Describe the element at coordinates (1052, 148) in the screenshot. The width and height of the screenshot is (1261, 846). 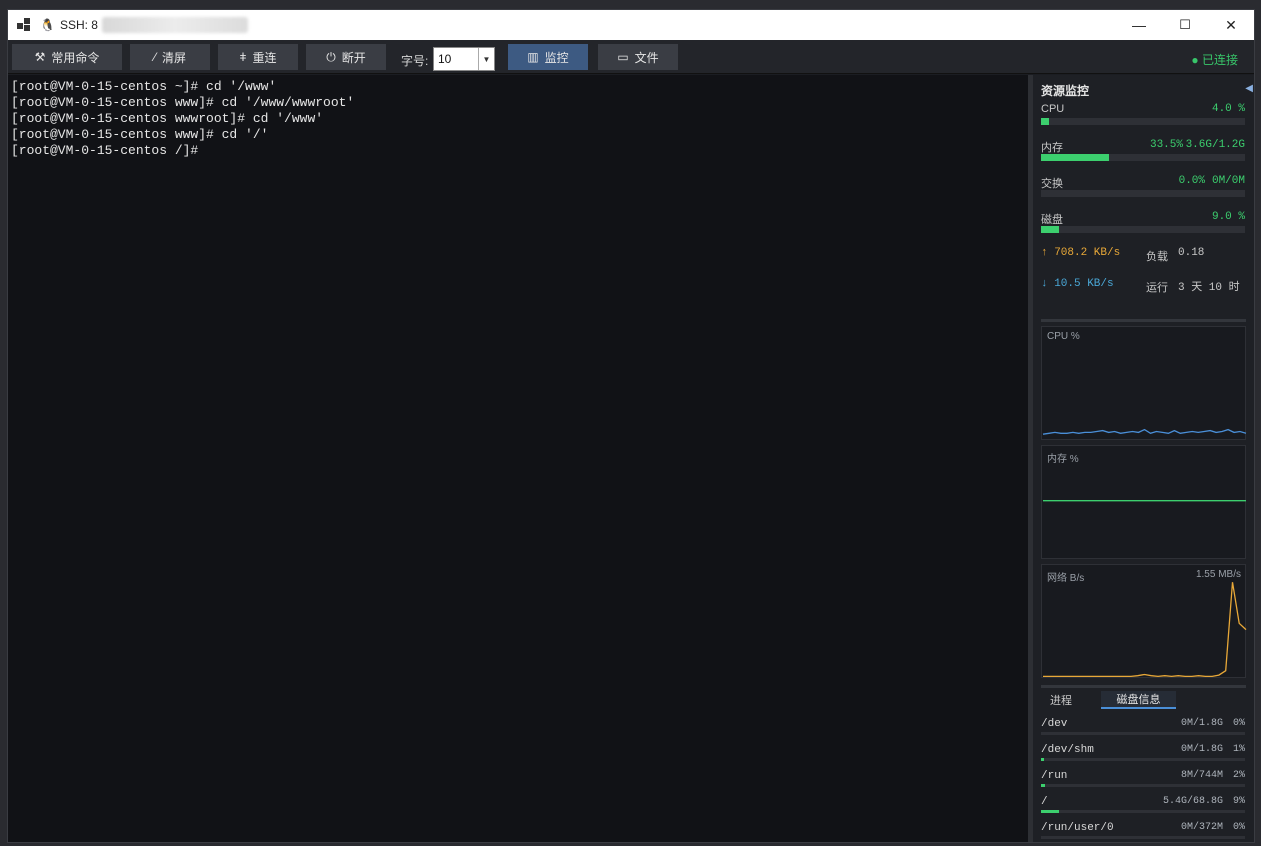
I see `memory-label: 内存` at that location.